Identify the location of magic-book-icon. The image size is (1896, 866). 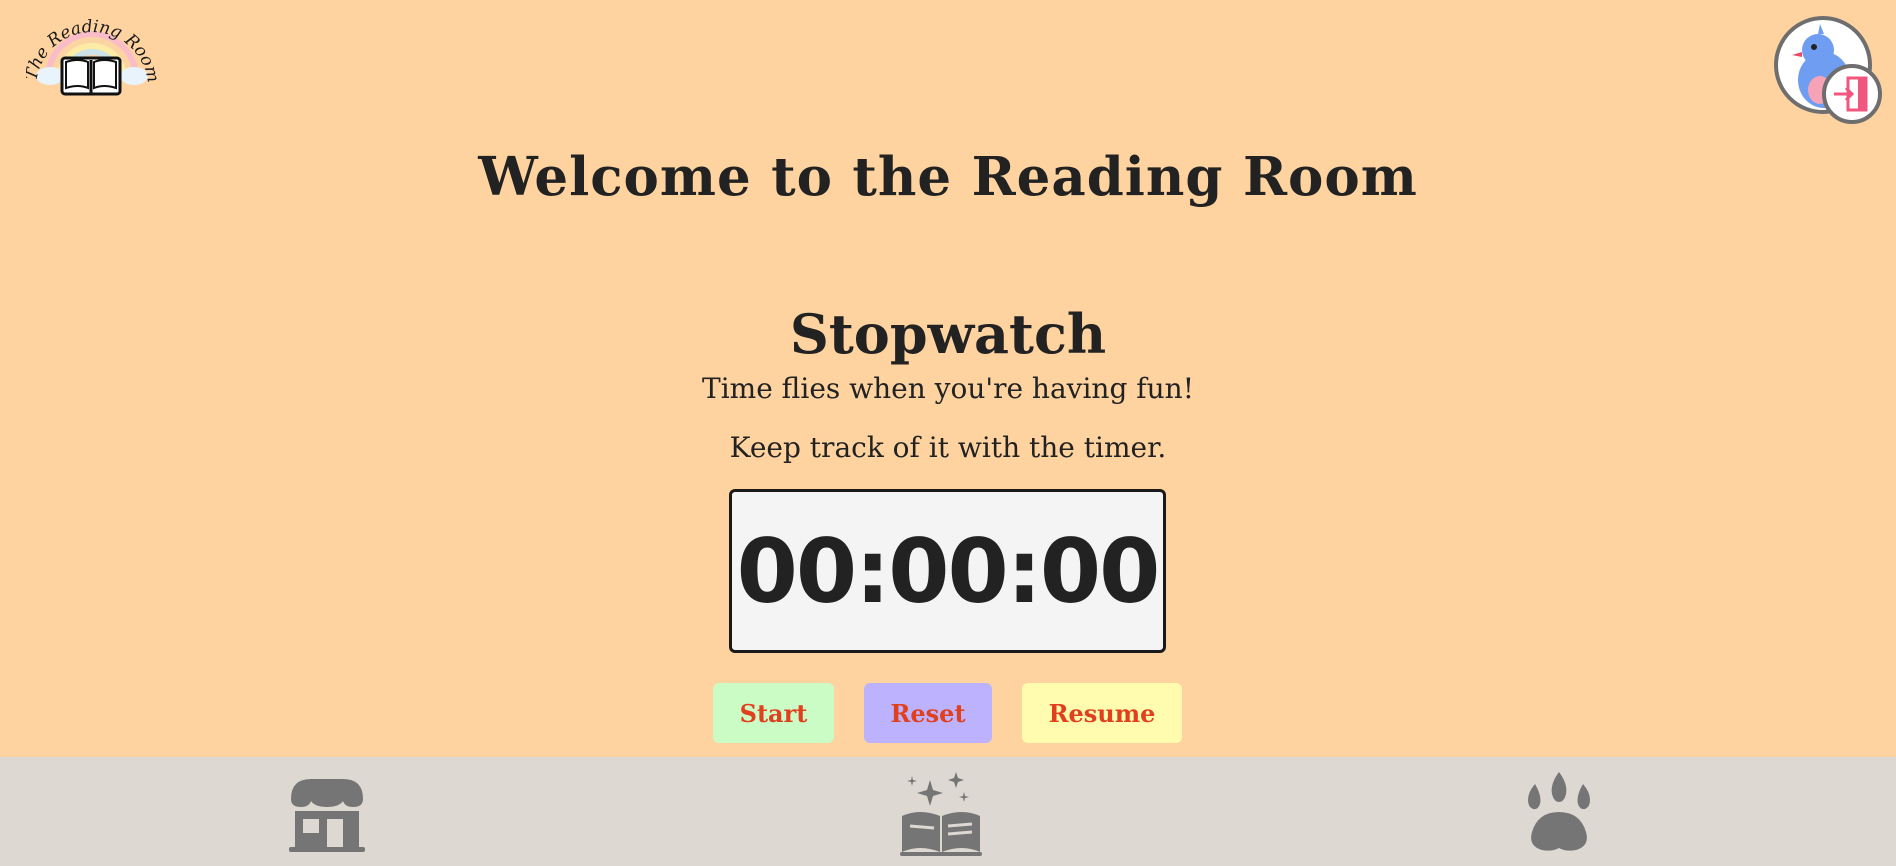
(941, 814).